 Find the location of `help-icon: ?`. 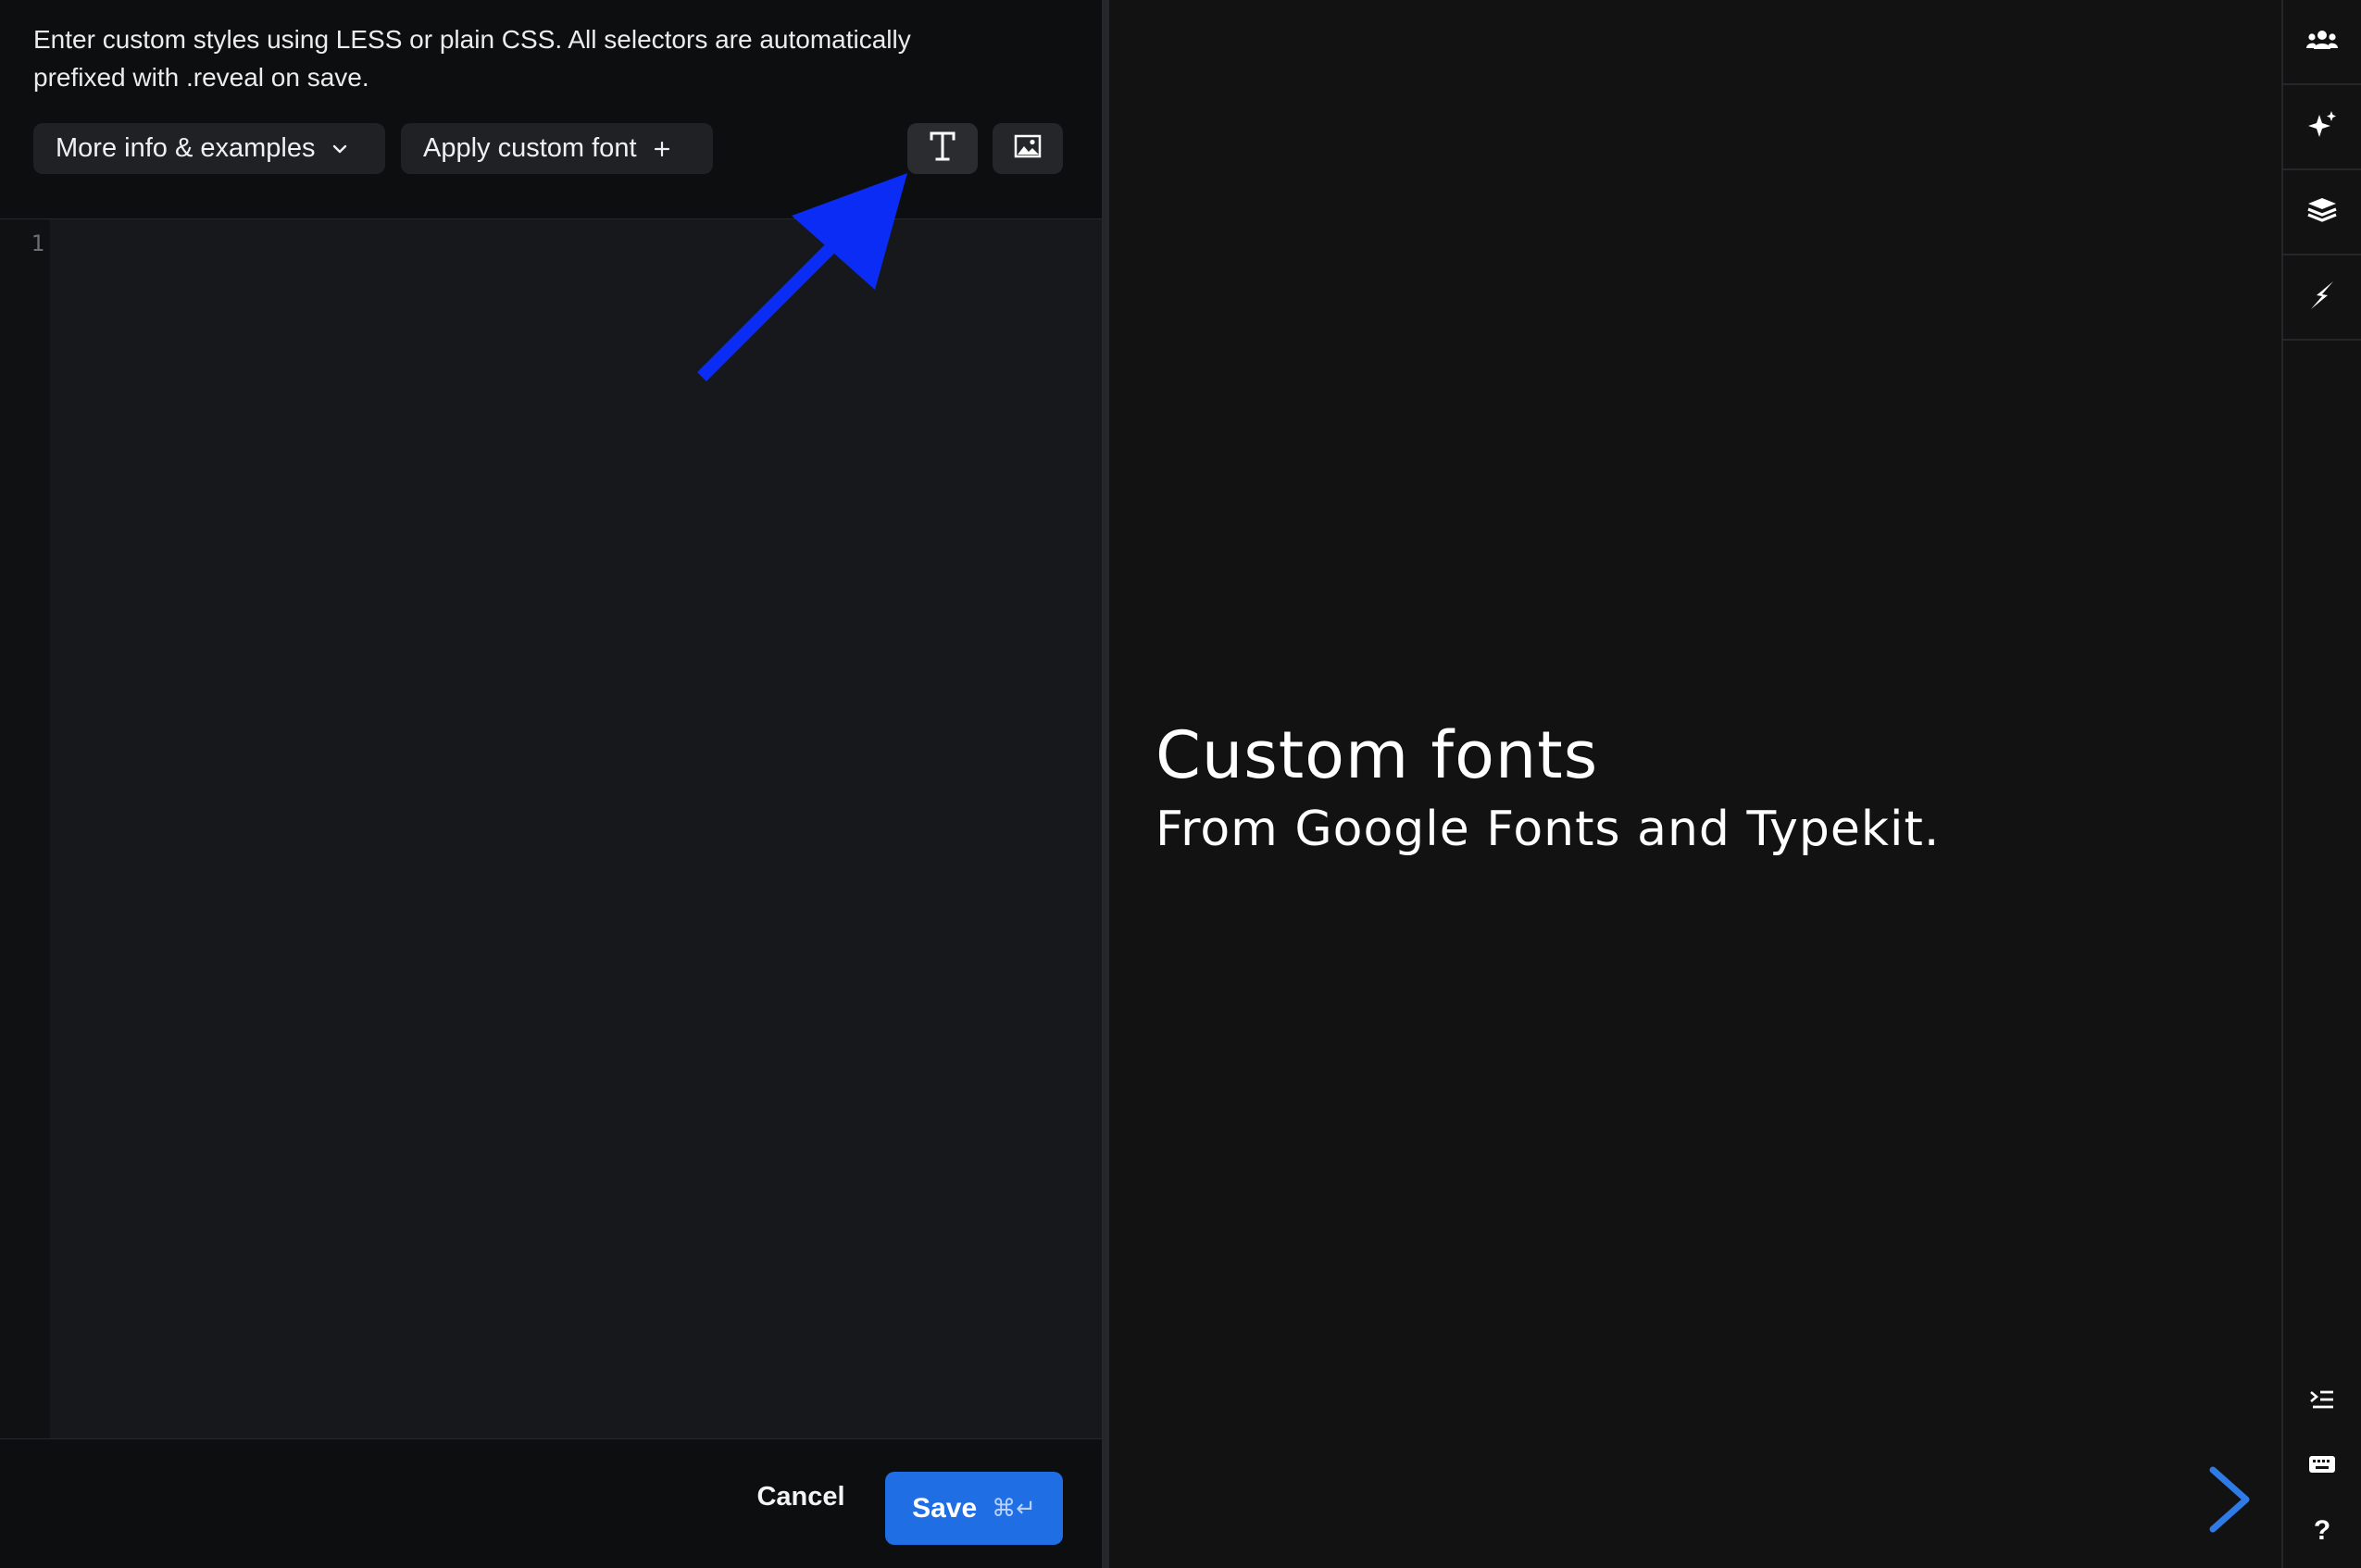

help-icon: ? is located at coordinates (2322, 1530).